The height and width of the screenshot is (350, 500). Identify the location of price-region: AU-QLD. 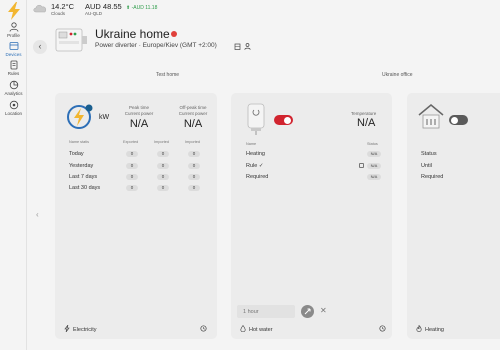
(94, 13).